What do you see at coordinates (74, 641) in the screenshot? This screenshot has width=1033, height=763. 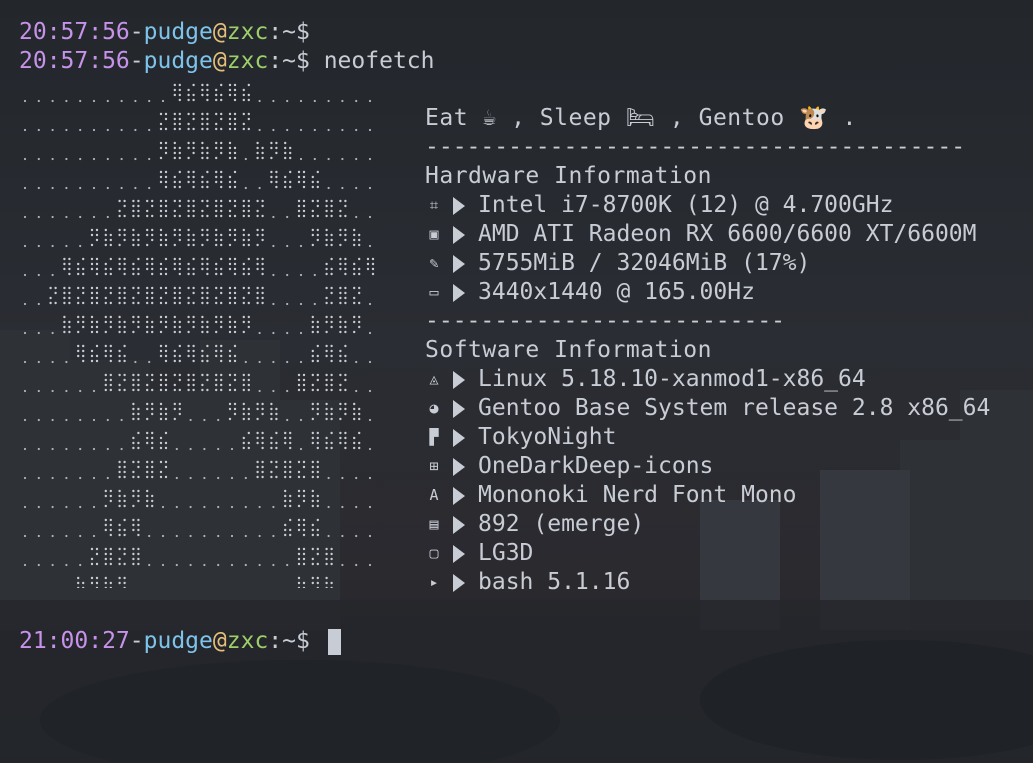 I see `prompt-time: 21:00:27` at bounding box center [74, 641].